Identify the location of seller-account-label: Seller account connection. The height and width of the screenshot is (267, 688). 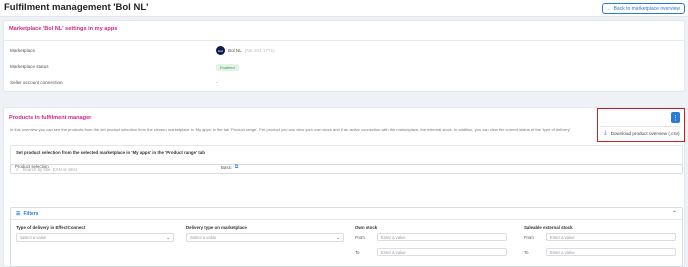
(36, 82).